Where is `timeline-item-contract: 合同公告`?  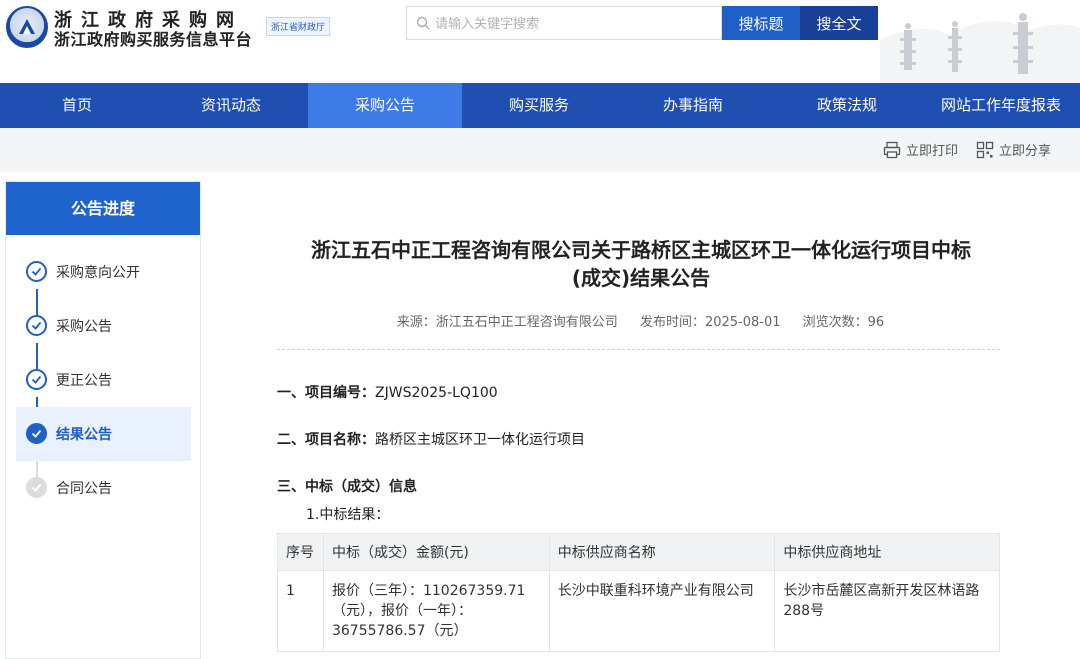 timeline-item-contract: 合同公告 is located at coordinates (103, 488).